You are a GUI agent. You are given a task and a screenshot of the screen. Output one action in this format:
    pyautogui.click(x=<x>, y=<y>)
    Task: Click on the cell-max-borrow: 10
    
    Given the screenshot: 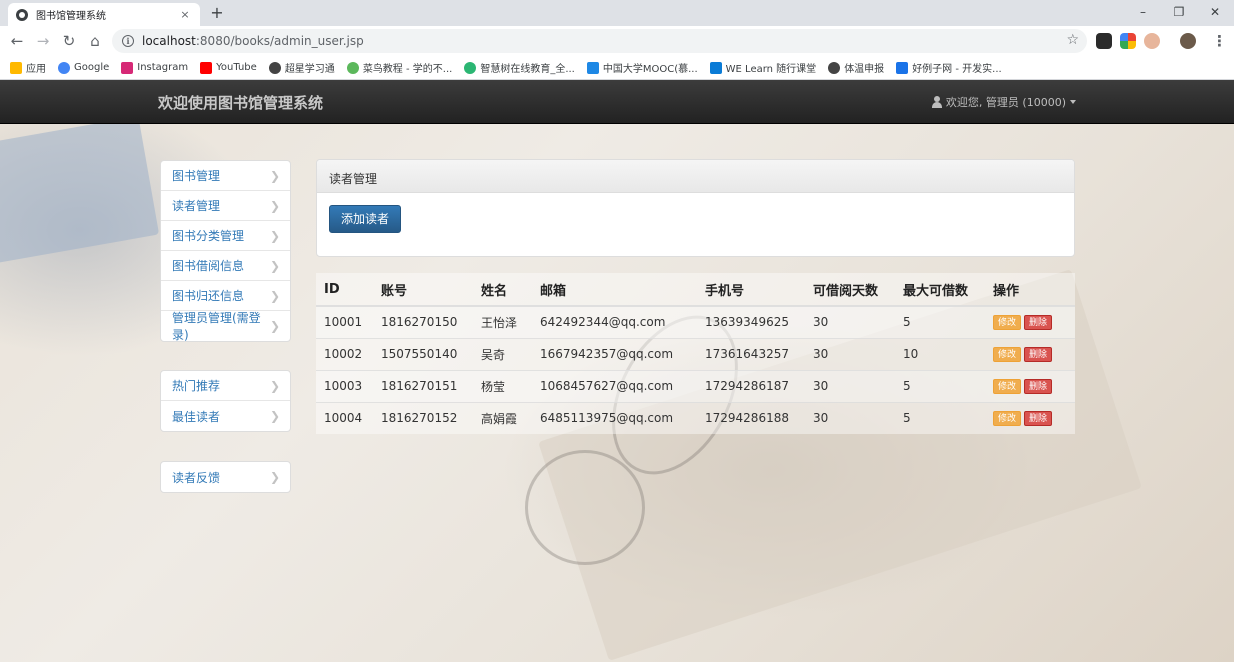 What is the action you would take?
    pyautogui.click(x=940, y=353)
    